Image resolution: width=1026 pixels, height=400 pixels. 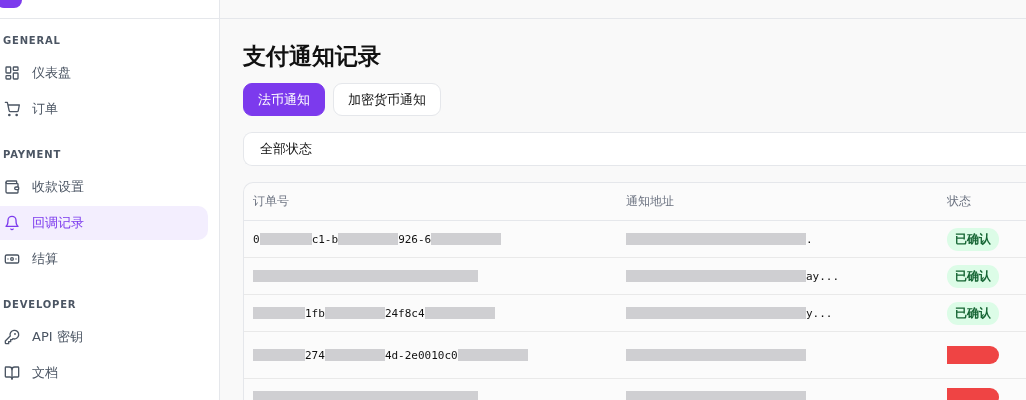 What do you see at coordinates (104, 373) in the screenshot?
I see `sidebar-item: 文档` at bounding box center [104, 373].